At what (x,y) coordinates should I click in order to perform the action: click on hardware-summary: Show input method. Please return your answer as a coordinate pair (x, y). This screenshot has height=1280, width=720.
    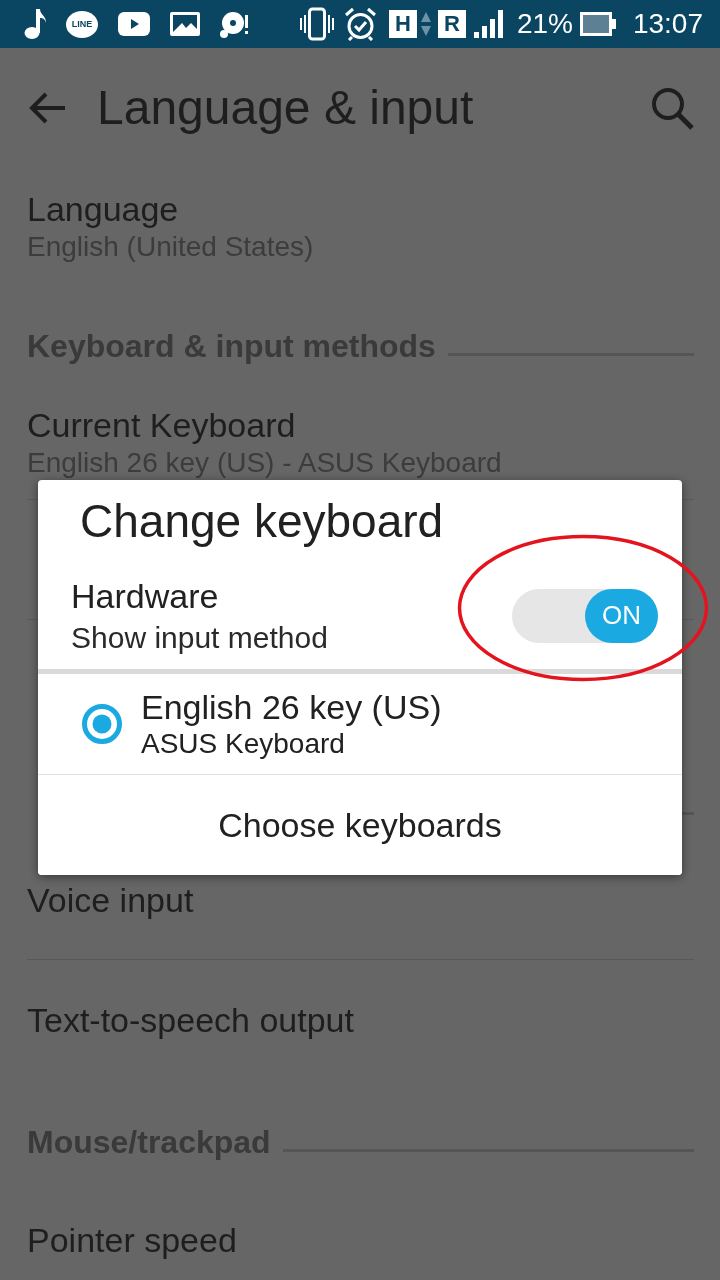
    Looking at the image, I should click on (199, 637).